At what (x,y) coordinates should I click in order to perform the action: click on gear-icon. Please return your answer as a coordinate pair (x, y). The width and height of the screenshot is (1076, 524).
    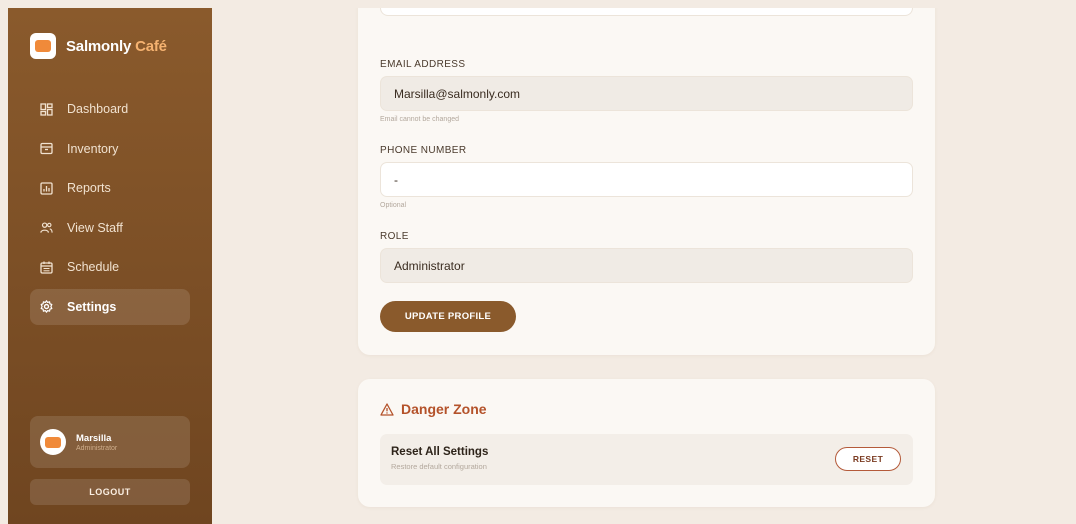
    Looking at the image, I should click on (46, 306).